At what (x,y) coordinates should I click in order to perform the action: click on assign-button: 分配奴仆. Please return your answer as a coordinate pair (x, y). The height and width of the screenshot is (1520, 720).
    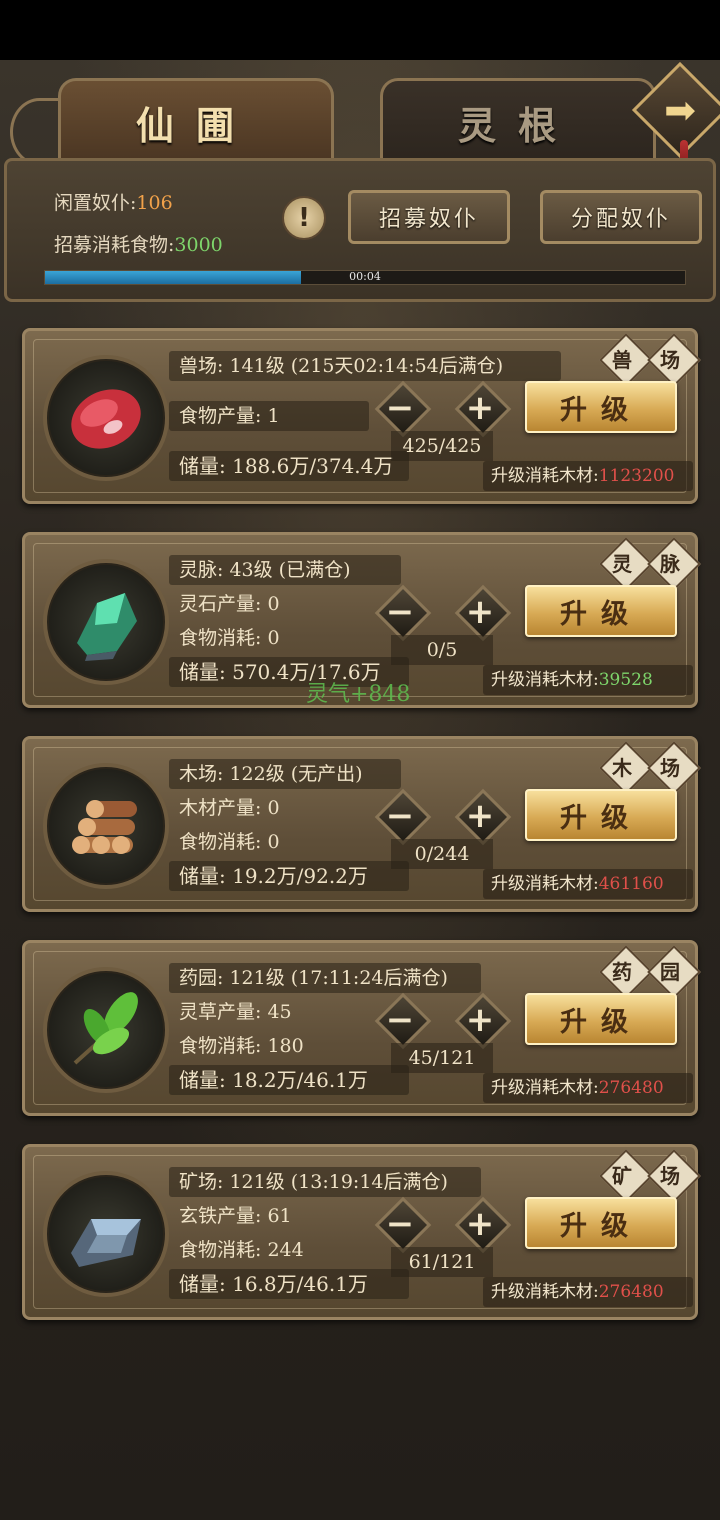
    Looking at the image, I should click on (621, 217).